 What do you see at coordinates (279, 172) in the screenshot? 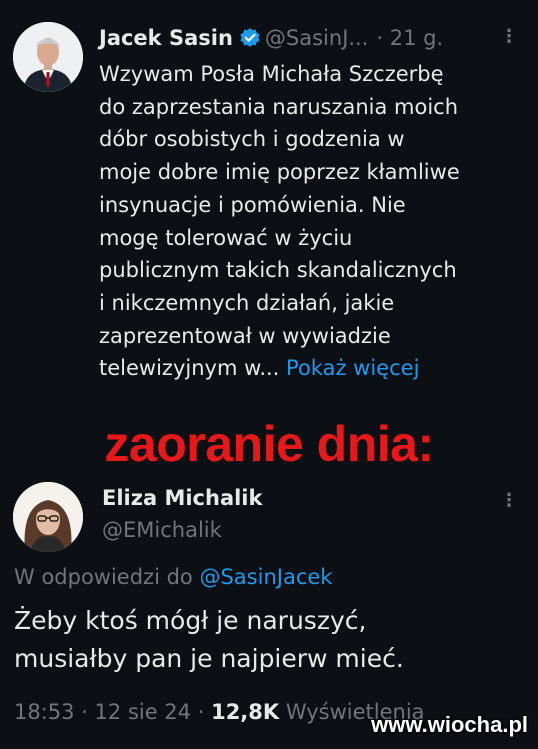
I see `tweet-text-line: moje dobre imię poprzez kłamliwe` at bounding box center [279, 172].